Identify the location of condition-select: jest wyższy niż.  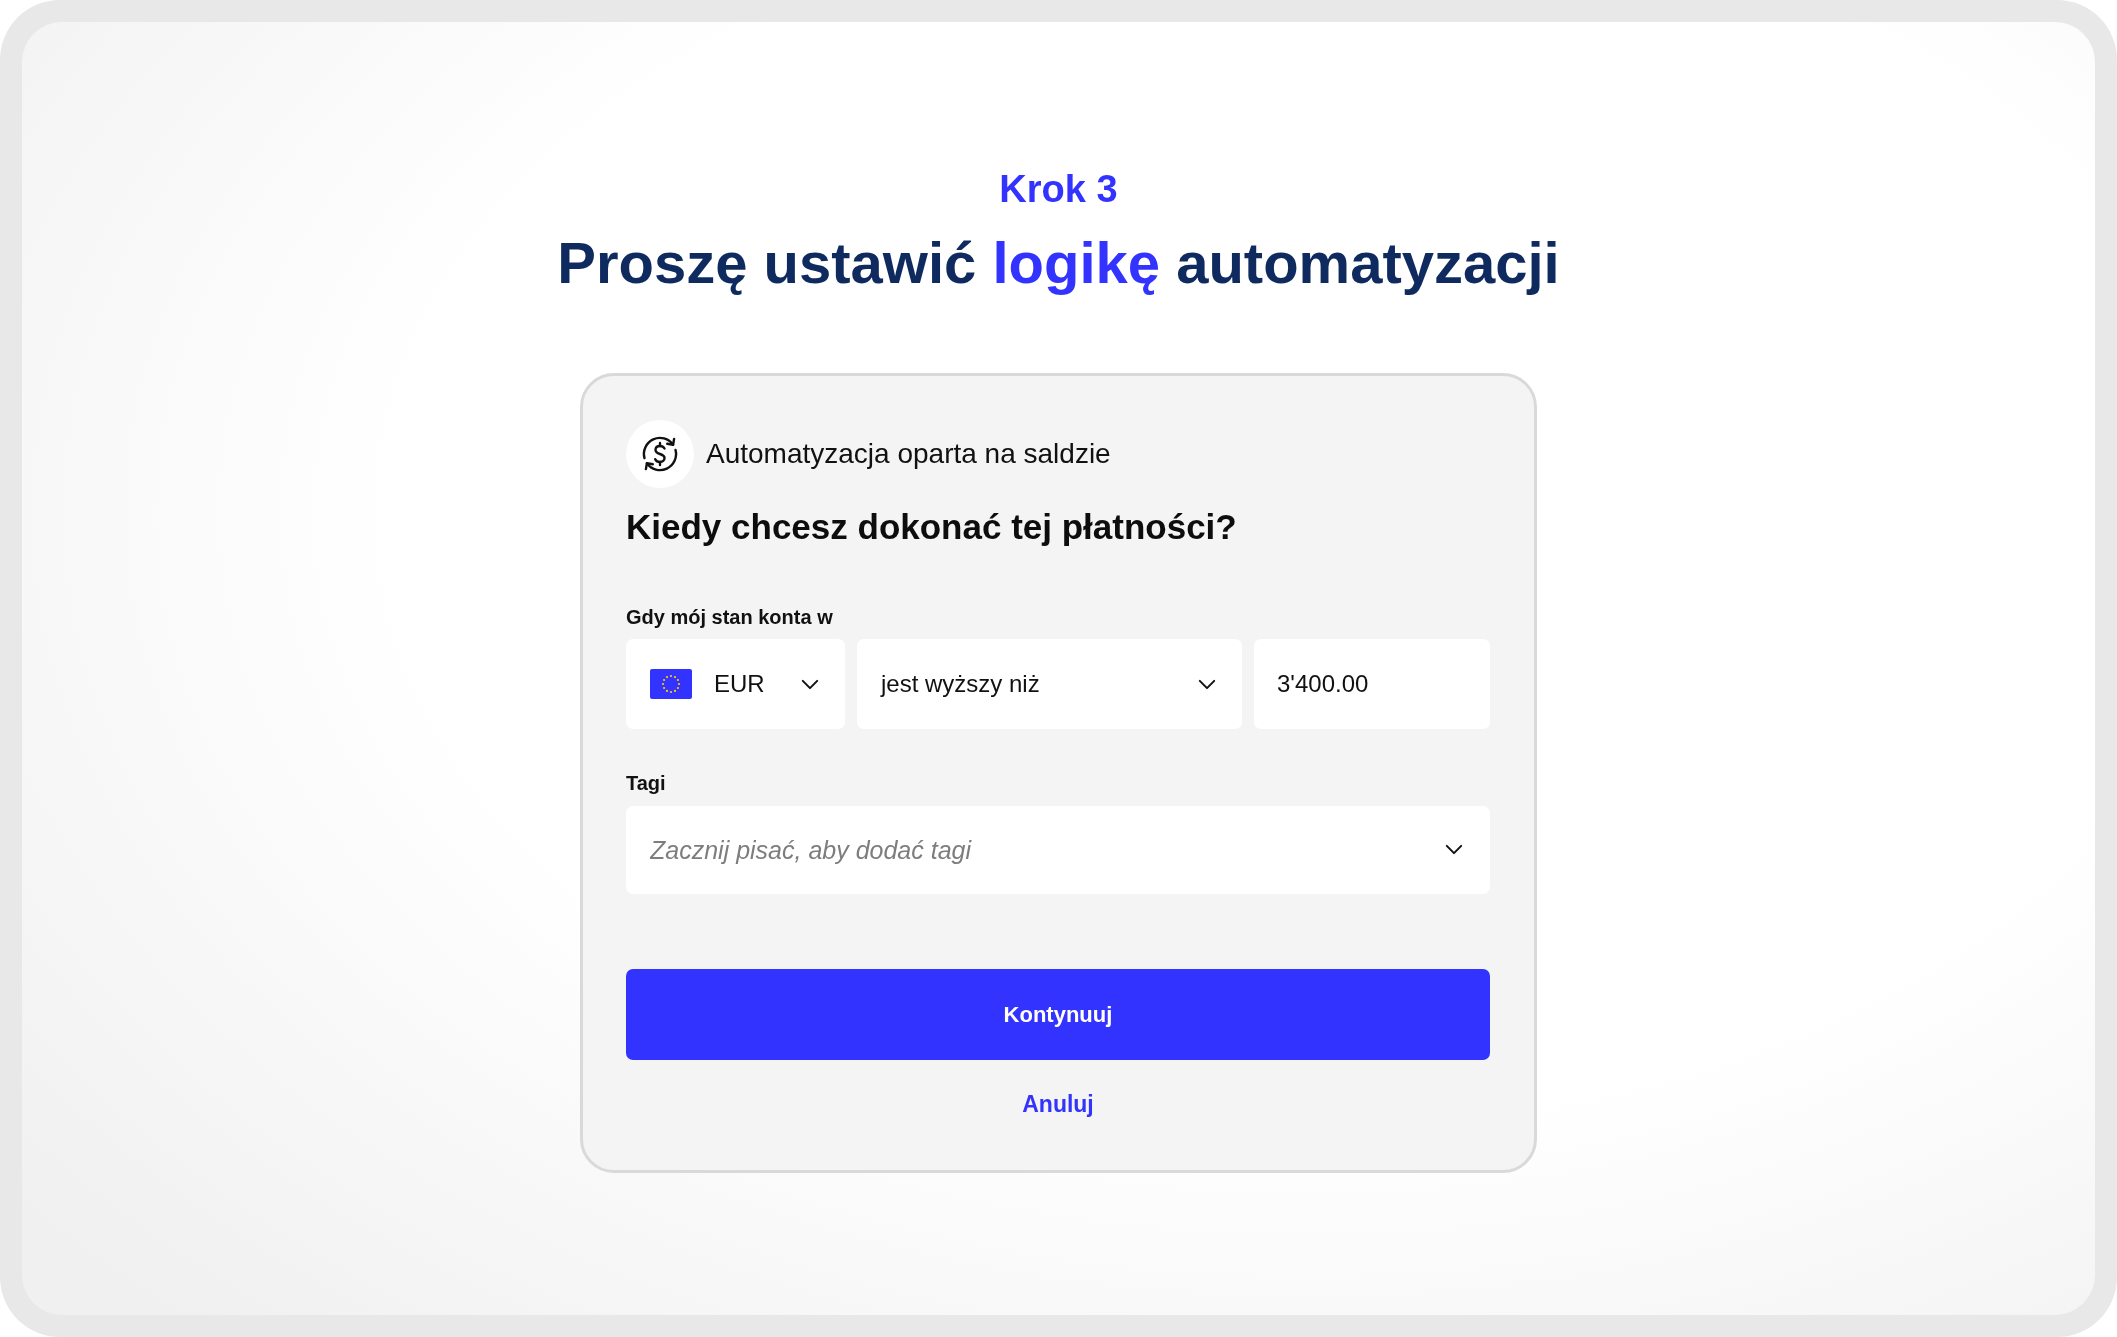
(1049, 684).